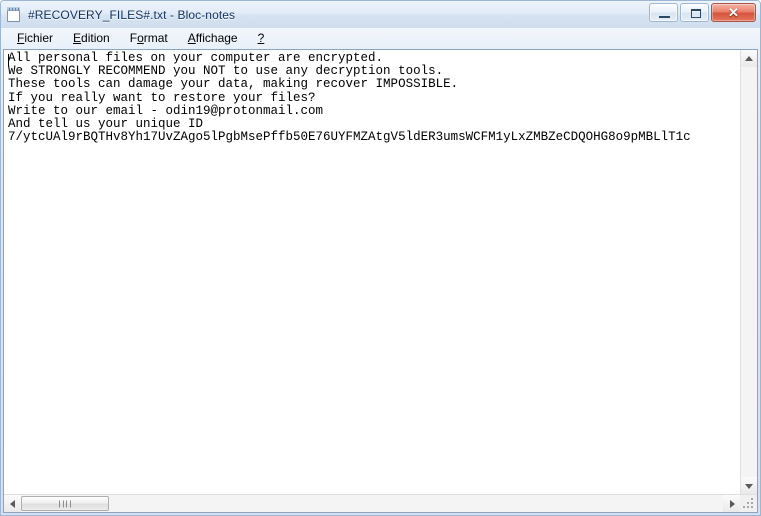  I want to click on scroll-right-button, so click(731, 503).